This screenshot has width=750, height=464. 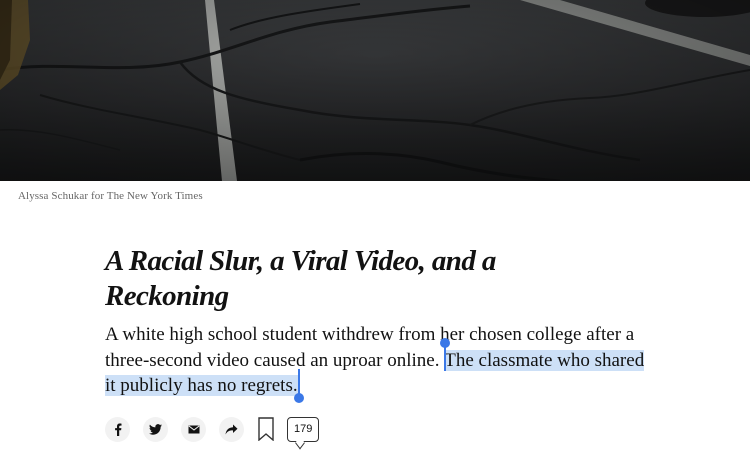 I want to click on email-share-button, so click(x=193, y=429).